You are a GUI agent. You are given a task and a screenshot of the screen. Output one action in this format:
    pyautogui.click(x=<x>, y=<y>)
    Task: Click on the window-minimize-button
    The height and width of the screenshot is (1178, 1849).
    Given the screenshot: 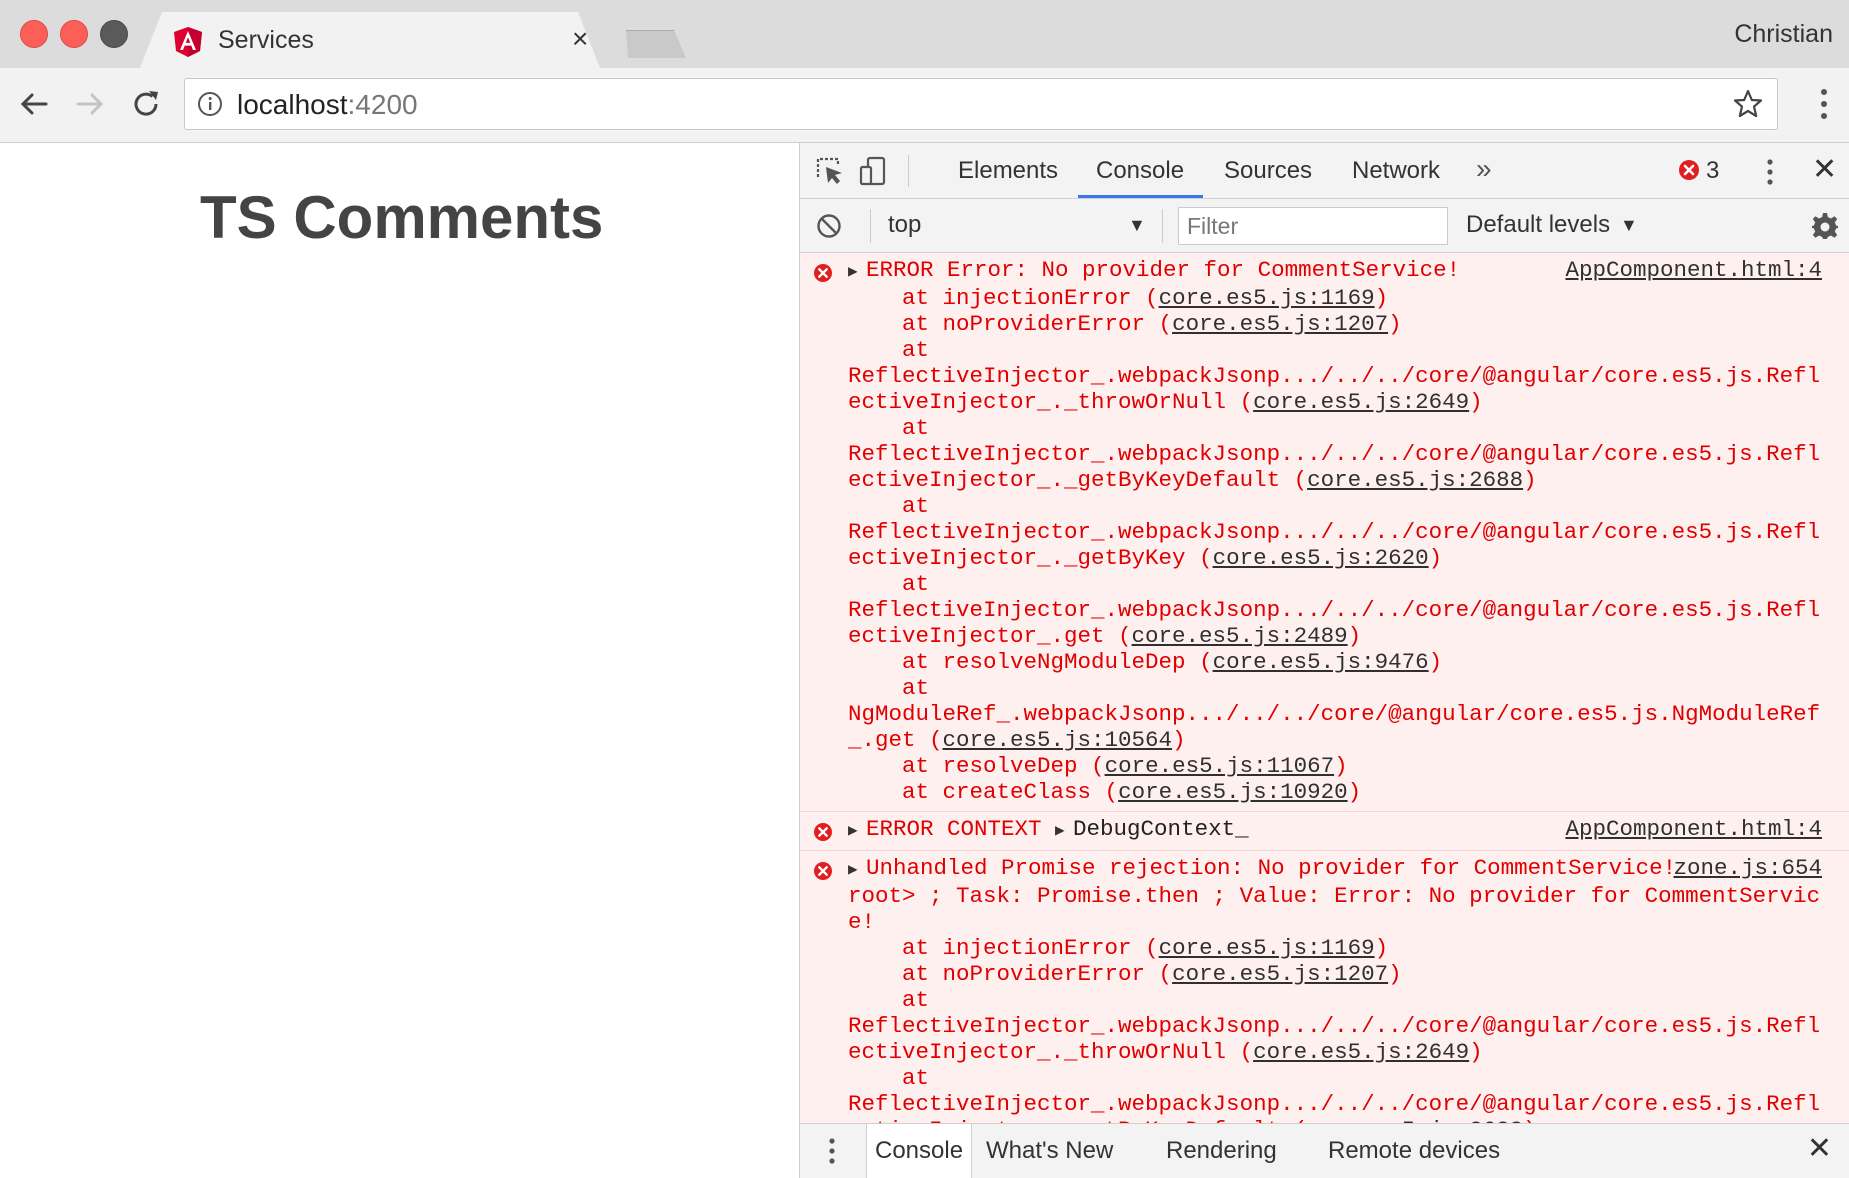 What is the action you would take?
    pyautogui.click(x=74, y=34)
    